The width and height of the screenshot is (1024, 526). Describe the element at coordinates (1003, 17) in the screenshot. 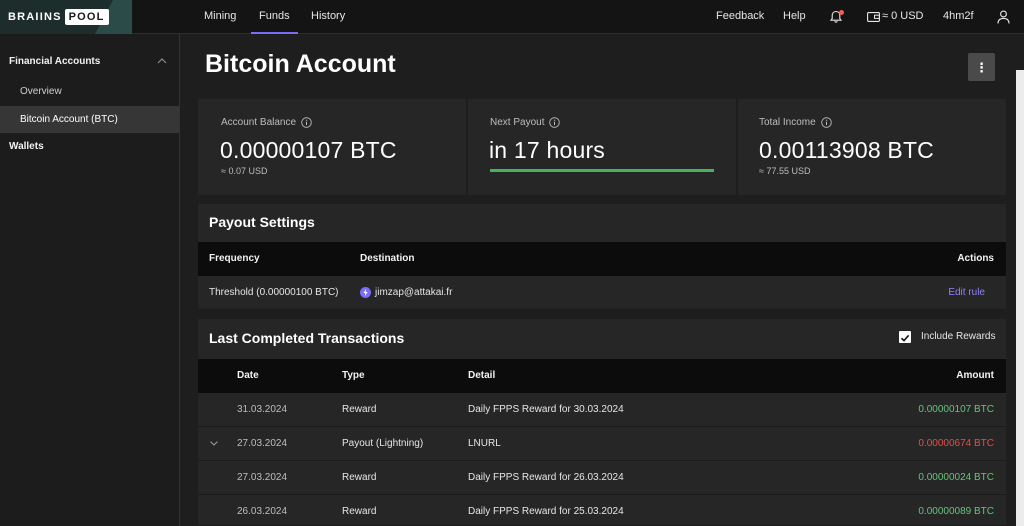

I see `user-icon` at that location.